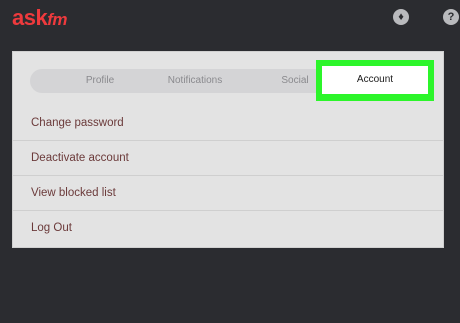  I want to click on view-blocked-list-link: View blocked list, so click(228, 193).